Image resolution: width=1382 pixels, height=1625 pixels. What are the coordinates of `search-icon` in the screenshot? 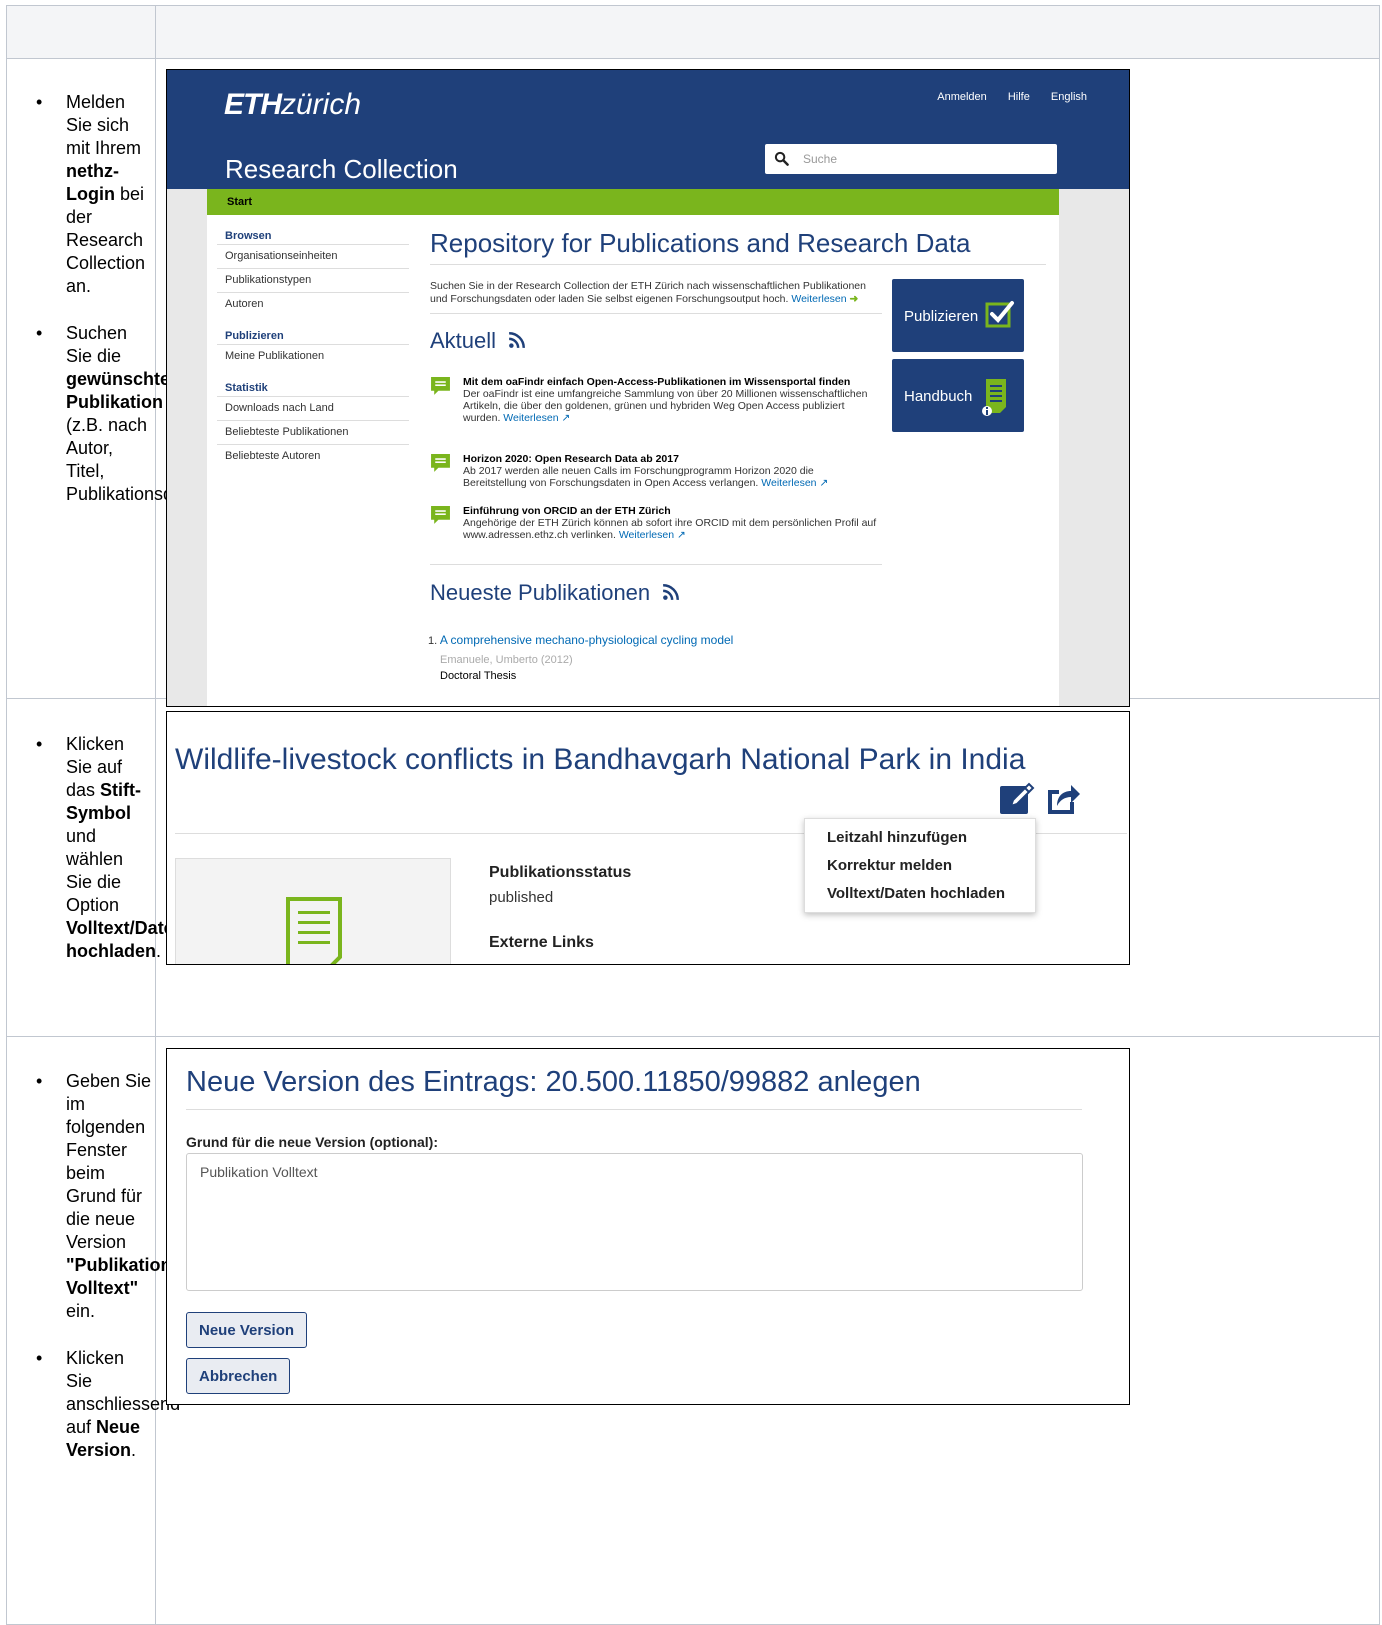 It's located at (781, 158).